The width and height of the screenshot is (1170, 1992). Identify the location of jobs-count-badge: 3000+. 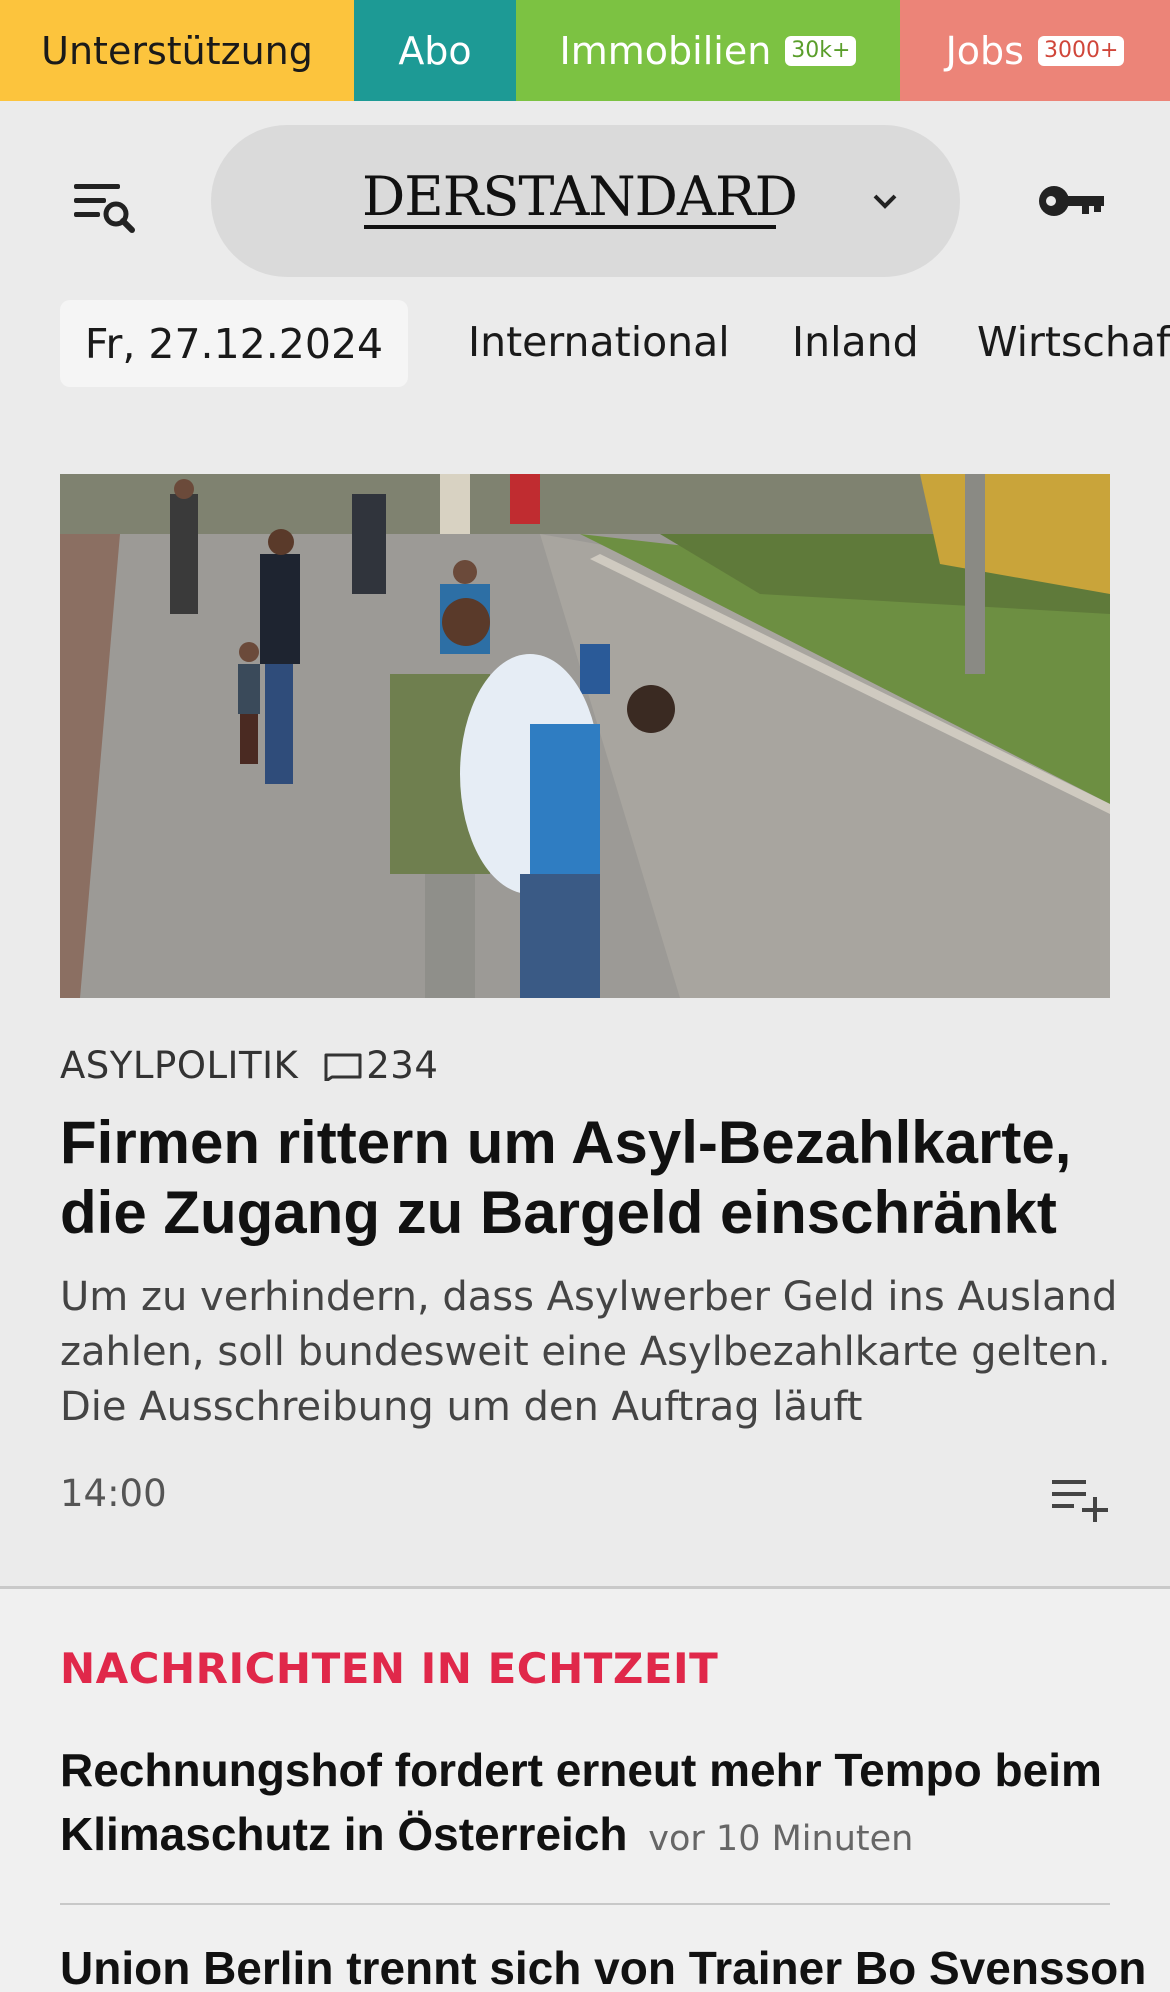
(1081, 50).